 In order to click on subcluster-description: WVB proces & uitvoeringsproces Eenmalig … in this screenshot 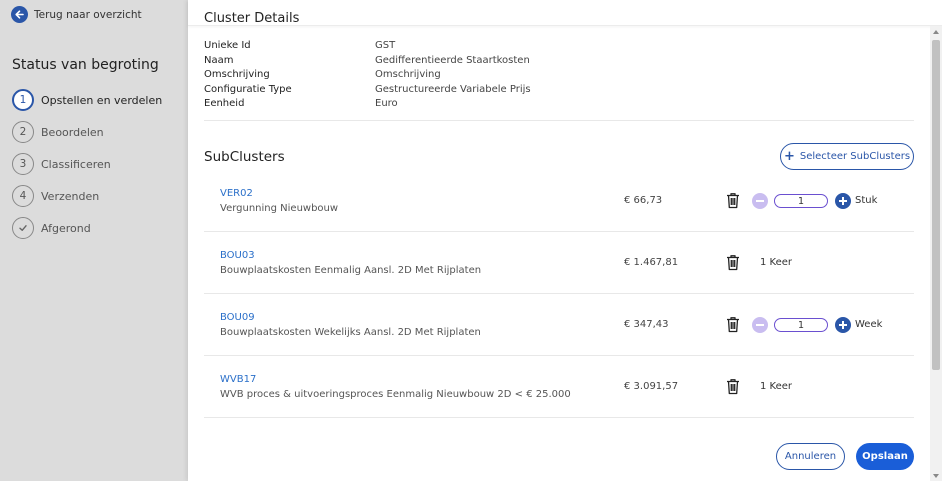, I will do `click(395, 394)`.